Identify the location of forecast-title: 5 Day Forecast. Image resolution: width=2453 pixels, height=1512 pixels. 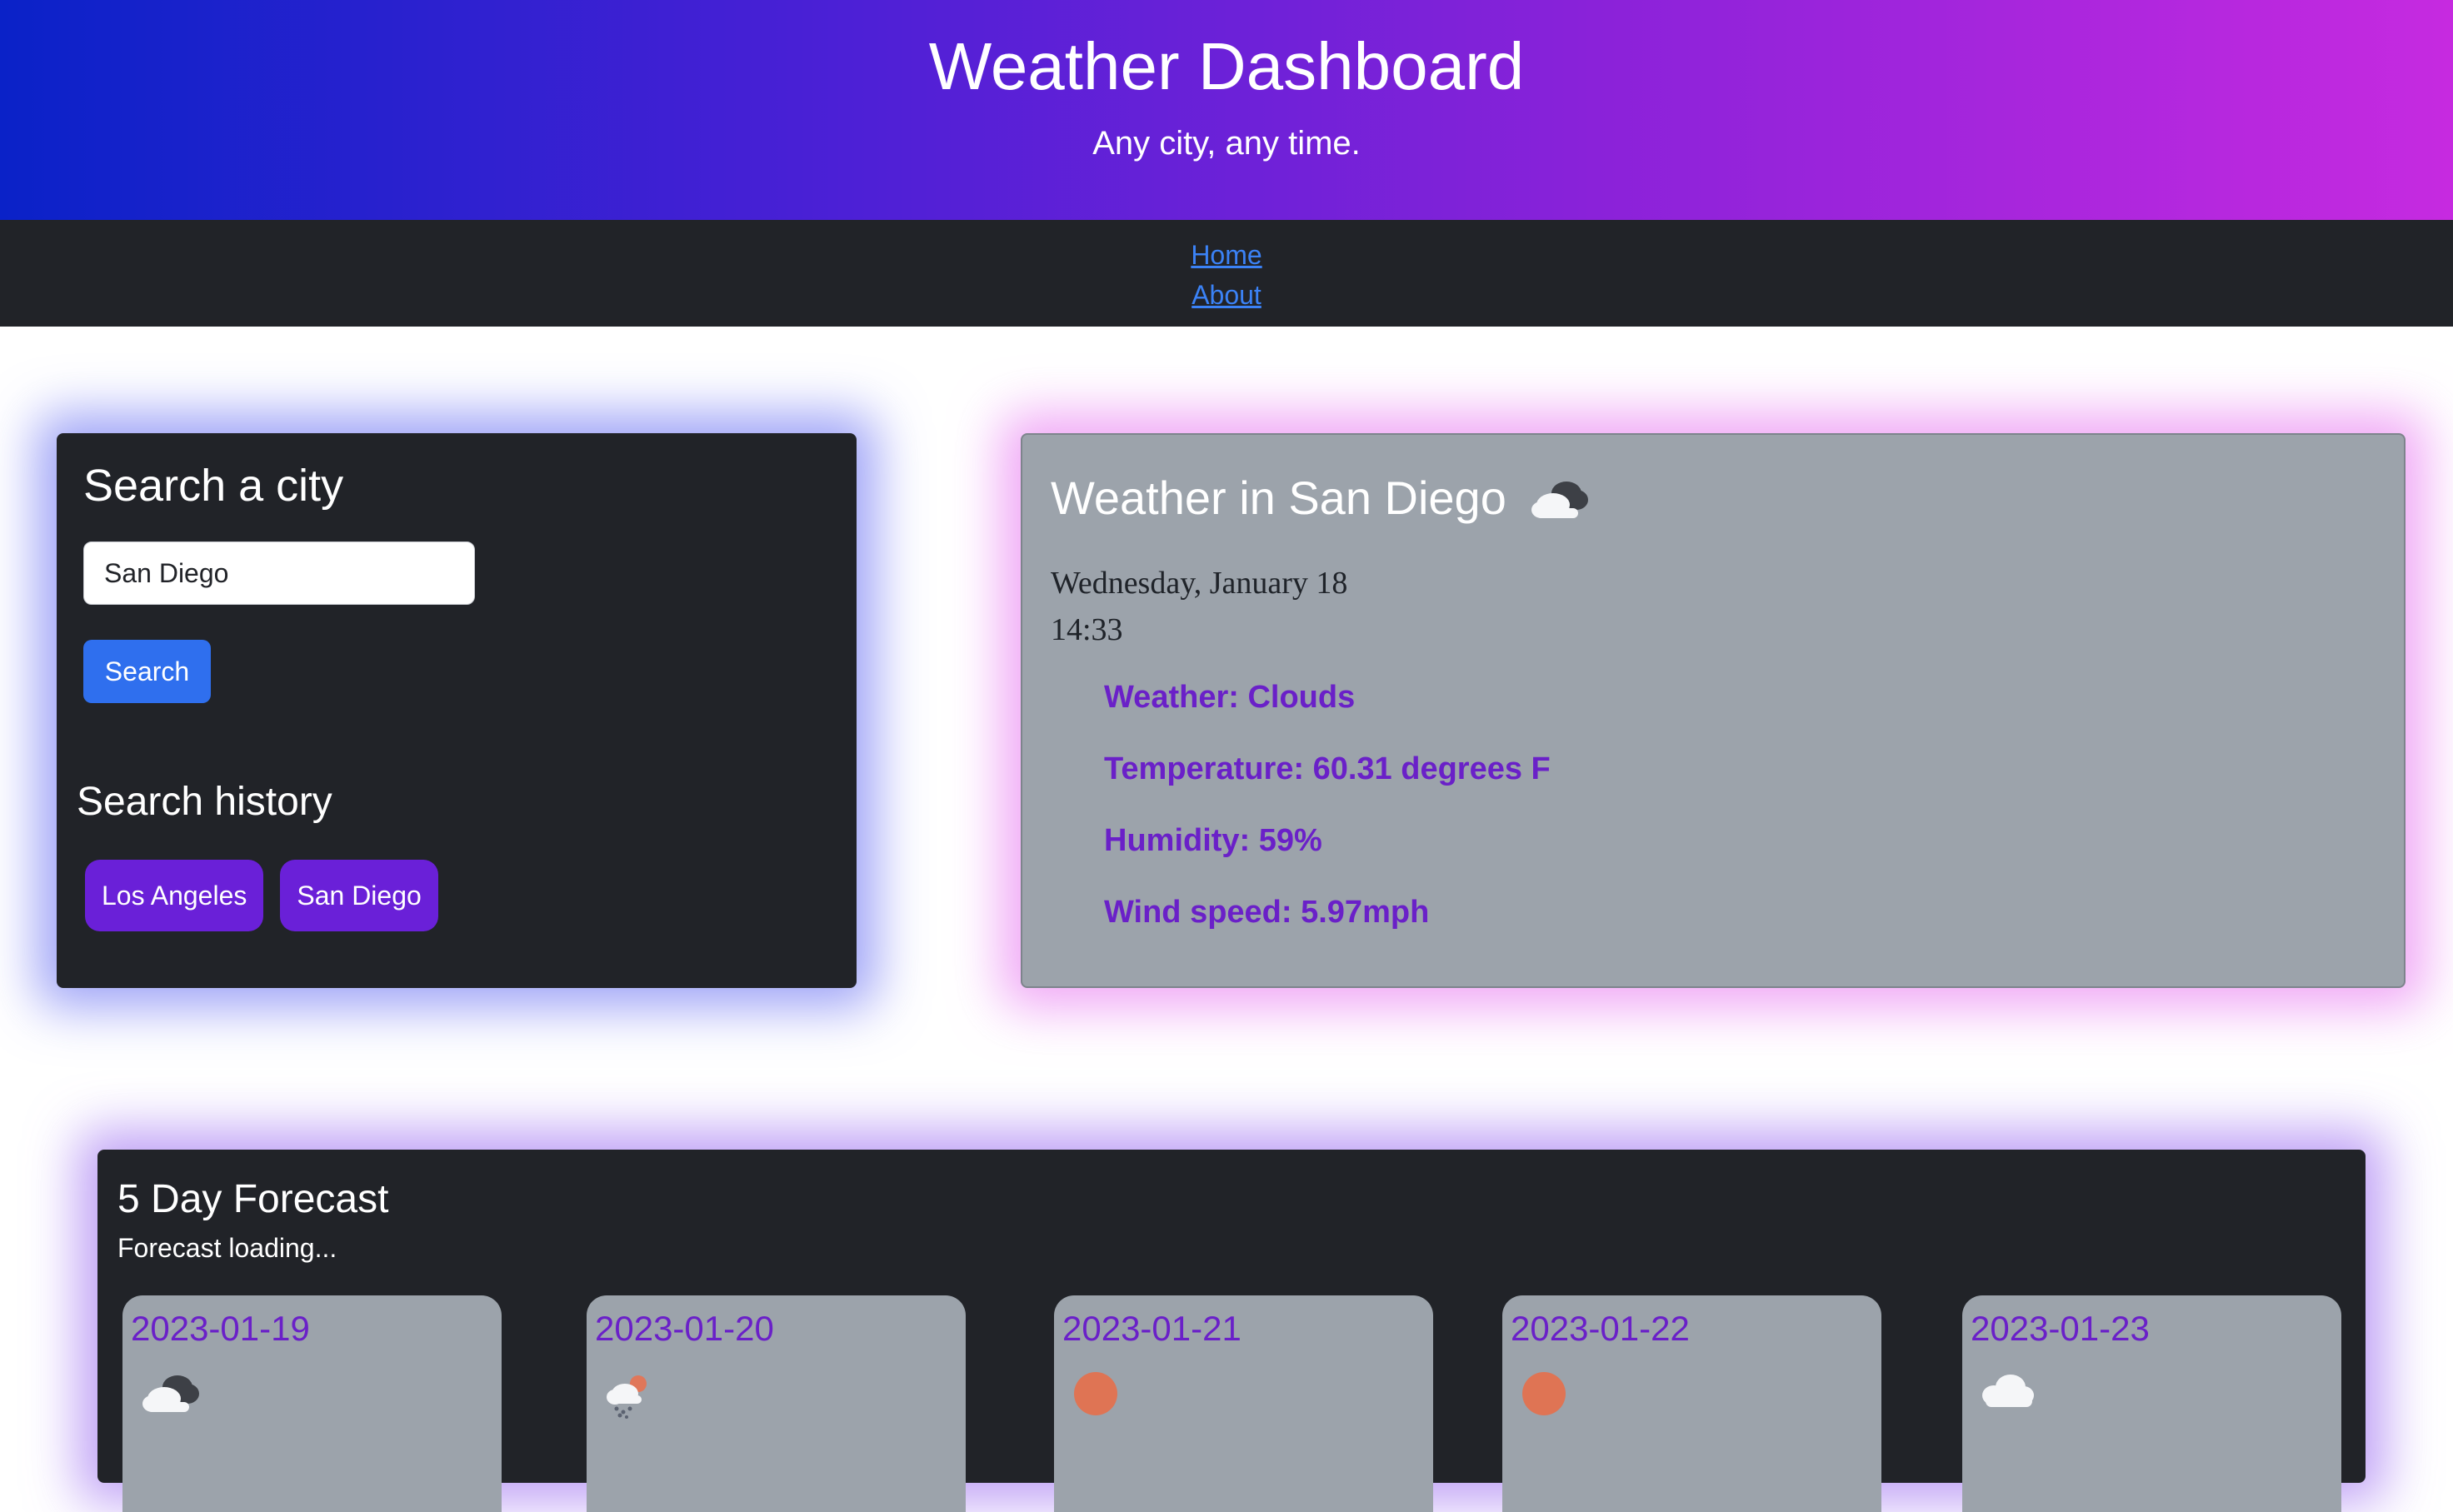
(253, 1199).